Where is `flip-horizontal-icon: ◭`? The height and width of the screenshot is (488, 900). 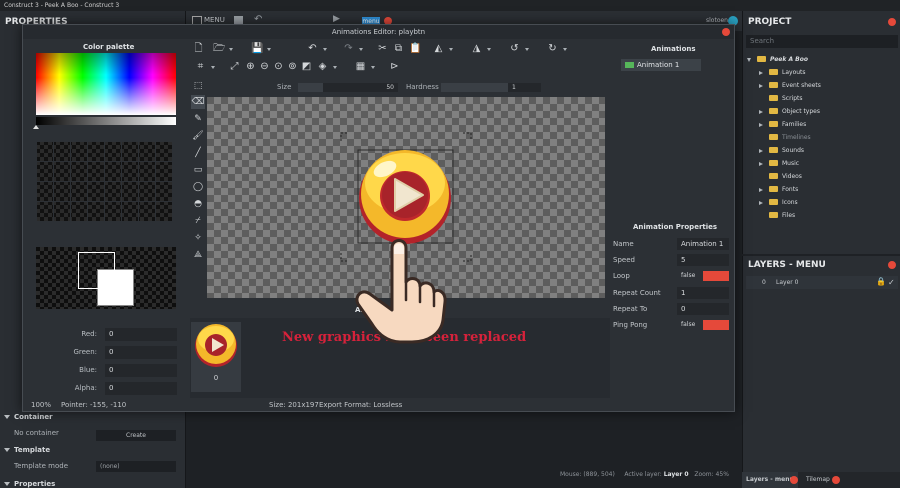 flip-horizontal-icon: ◭ is located at coordinates (438, 48).